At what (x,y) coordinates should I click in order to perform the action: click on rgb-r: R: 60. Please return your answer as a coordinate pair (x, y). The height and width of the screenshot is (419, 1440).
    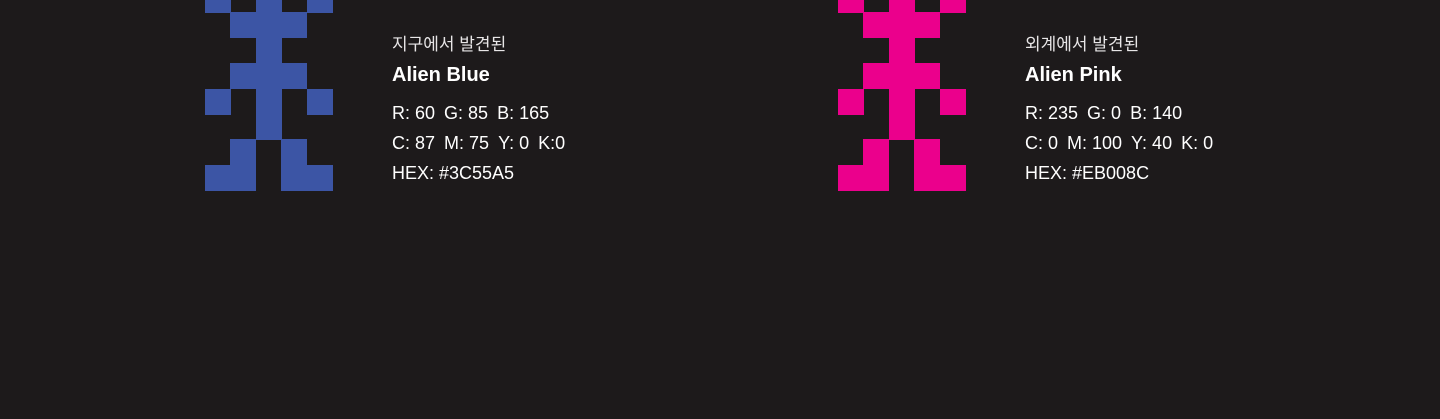
    Looking at the image, I should click on (414, 113).